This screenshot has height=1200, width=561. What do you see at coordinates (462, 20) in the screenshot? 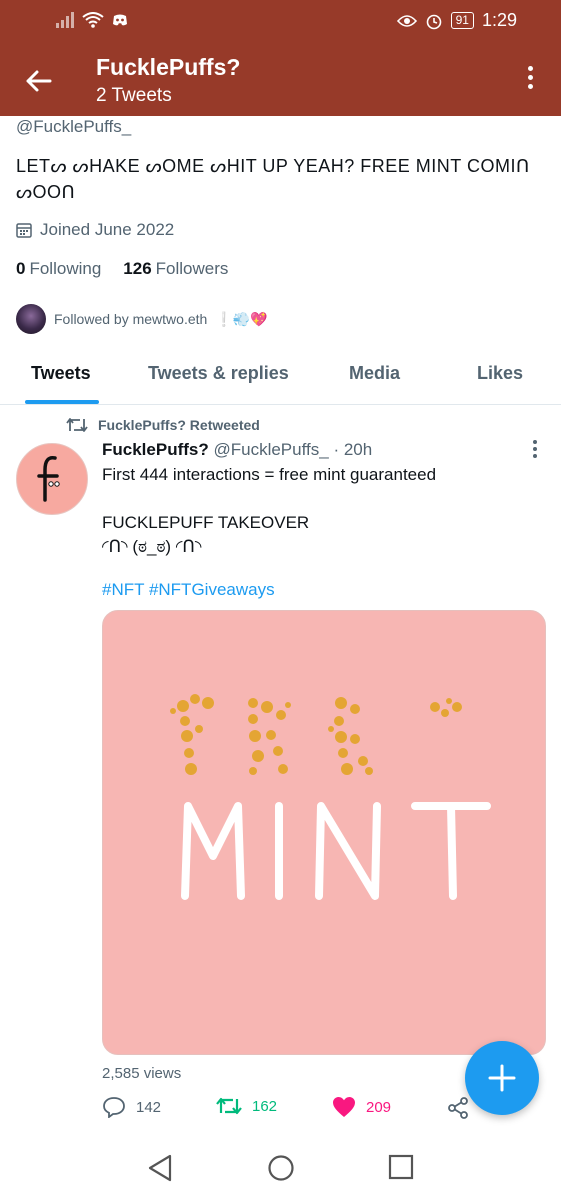
I see `battery-icon: 91` at bounding box center [462, 20].